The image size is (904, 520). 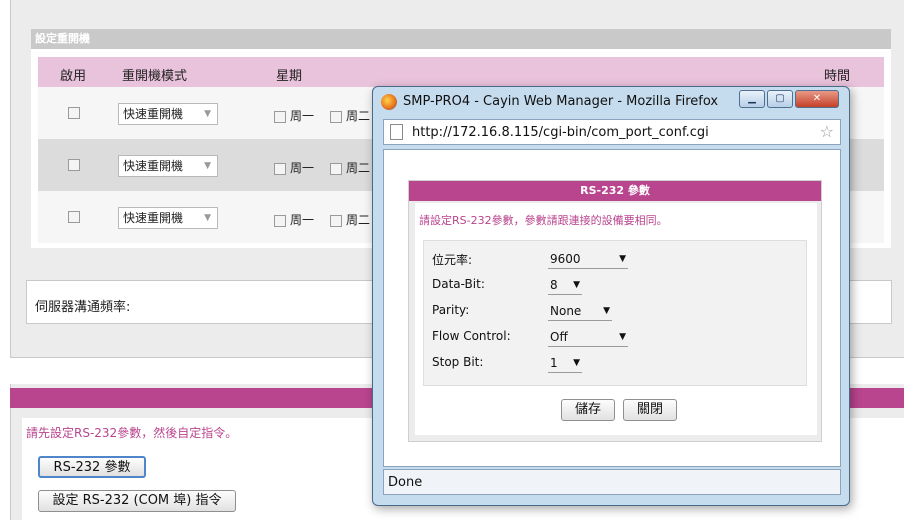 What do you see at coordinates (83, 307) in the screenshot?
I see `server-frequency-label: 伺服器溝通頻率:` at bounding box center [83, 307].